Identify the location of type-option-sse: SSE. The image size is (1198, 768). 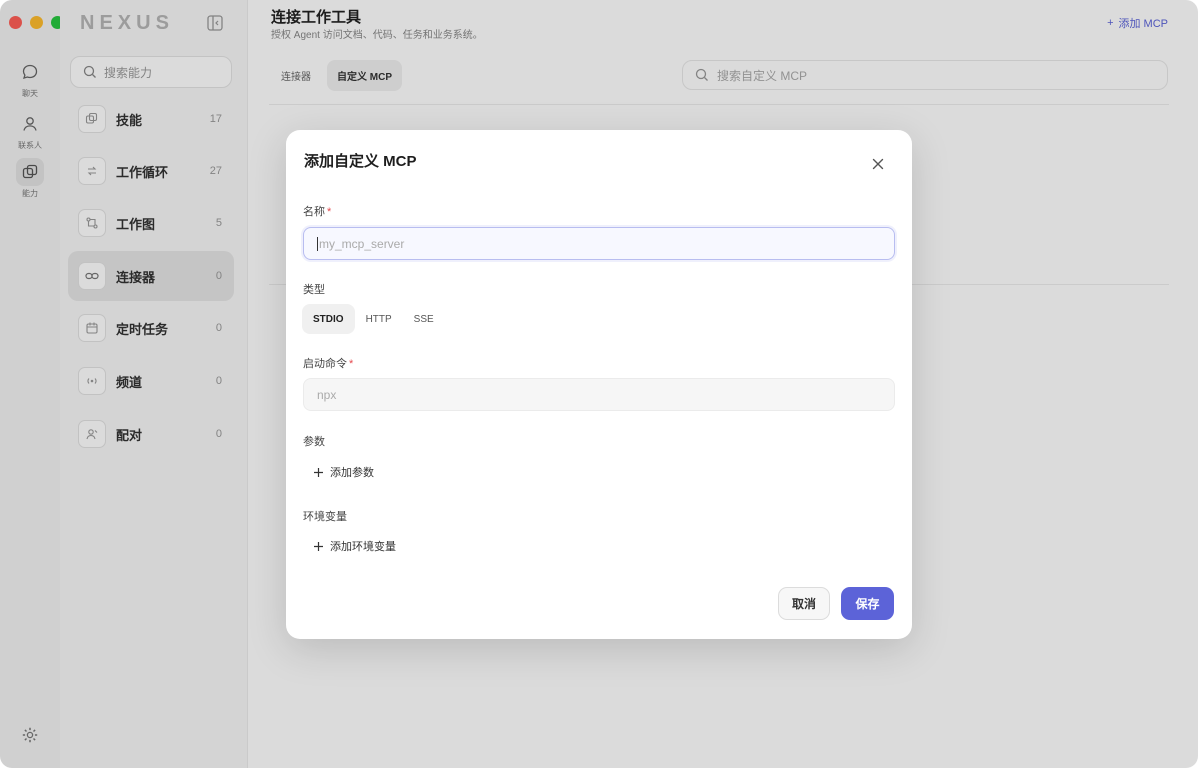
(424, 319).